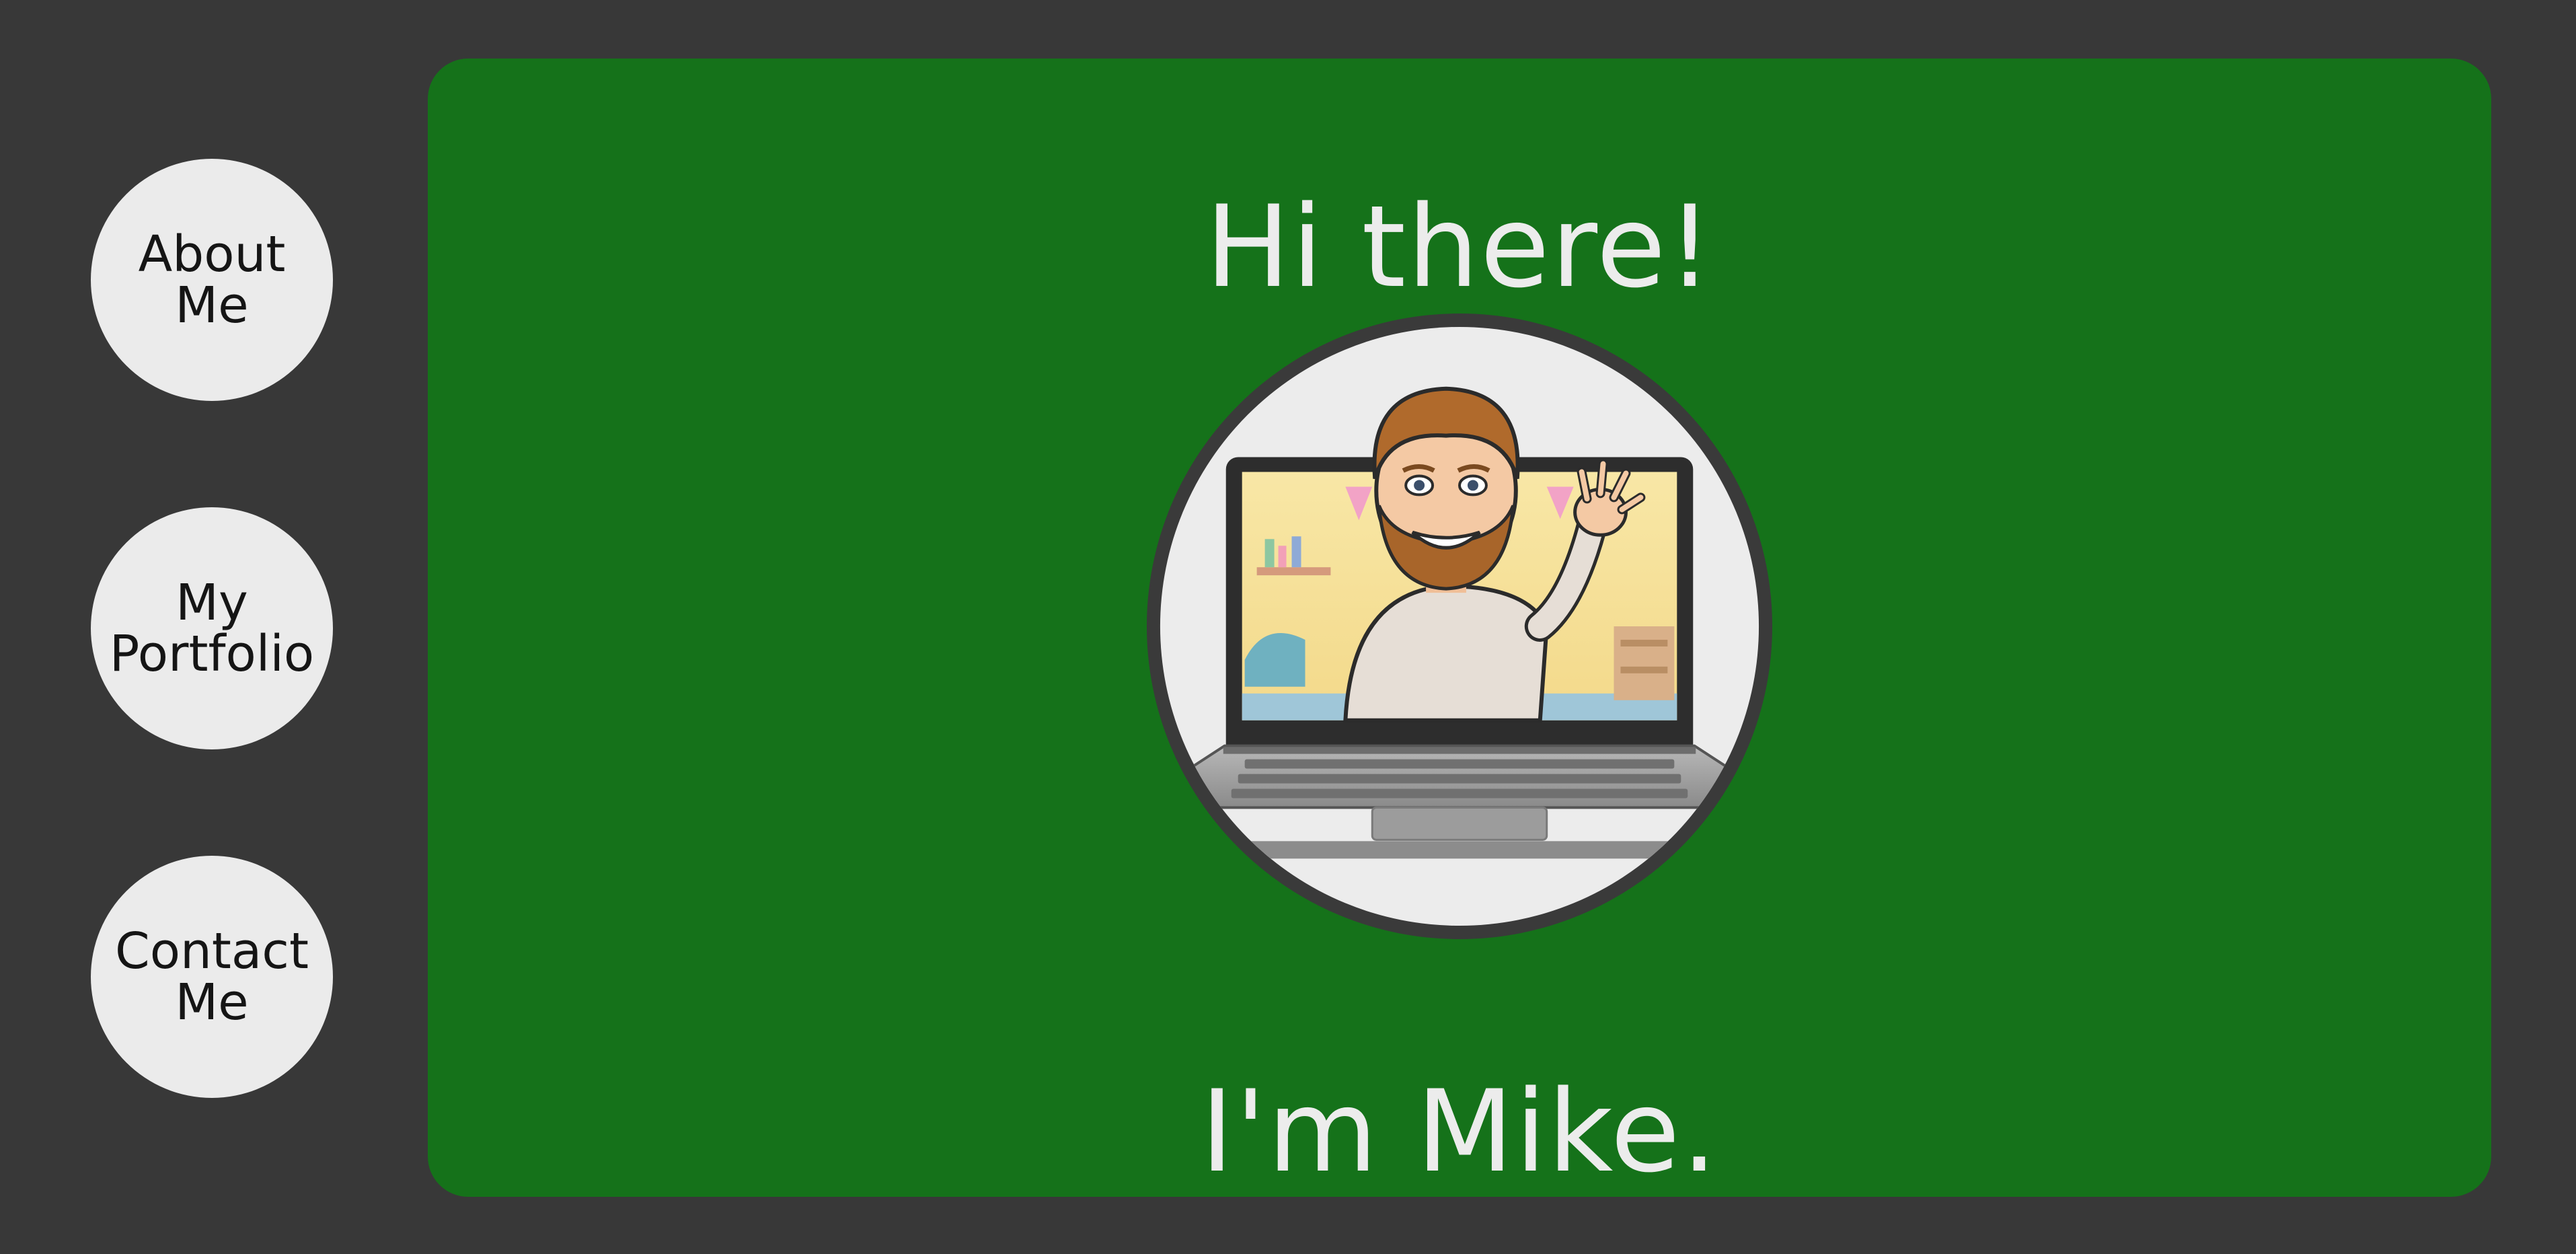 The width and height of the screenshot is (2576, 1254). I want to click on about-me-button: About Me, so click(212, 280).